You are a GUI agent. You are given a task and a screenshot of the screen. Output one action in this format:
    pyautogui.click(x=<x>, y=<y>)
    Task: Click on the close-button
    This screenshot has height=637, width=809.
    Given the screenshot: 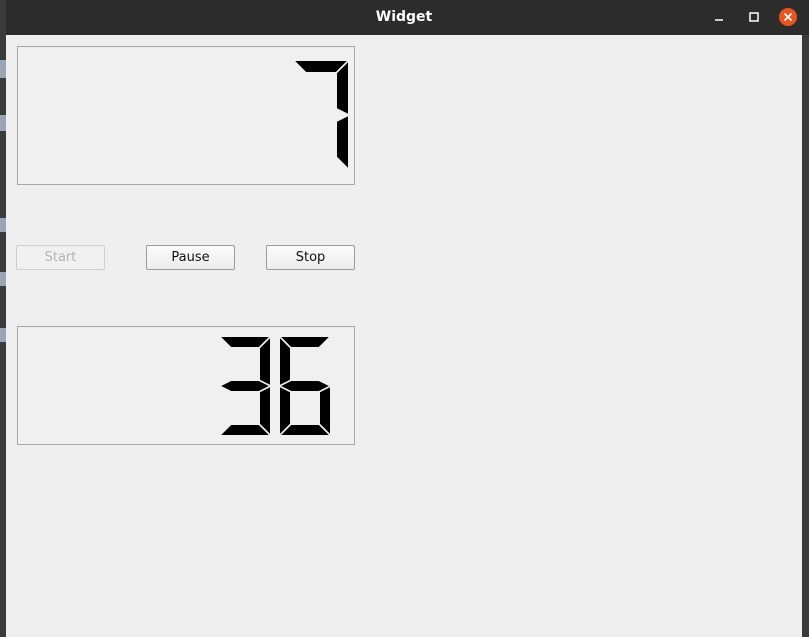 What is the action you would take?
    pyautogui.click(x=788, y=17)
    